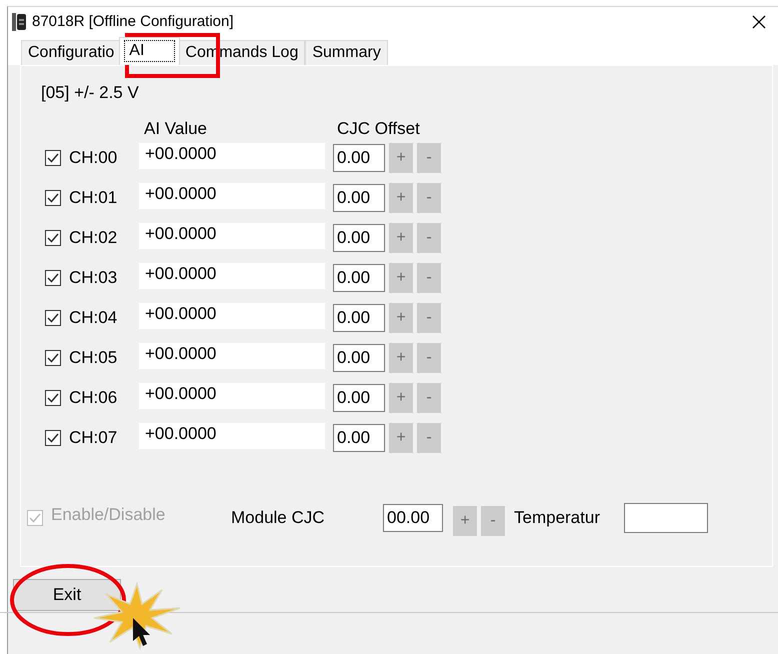 The image size is (778, 654). Describe the element at coordinates (67, 595) in the screenshot. I see `exit-button: Exit` at that location.